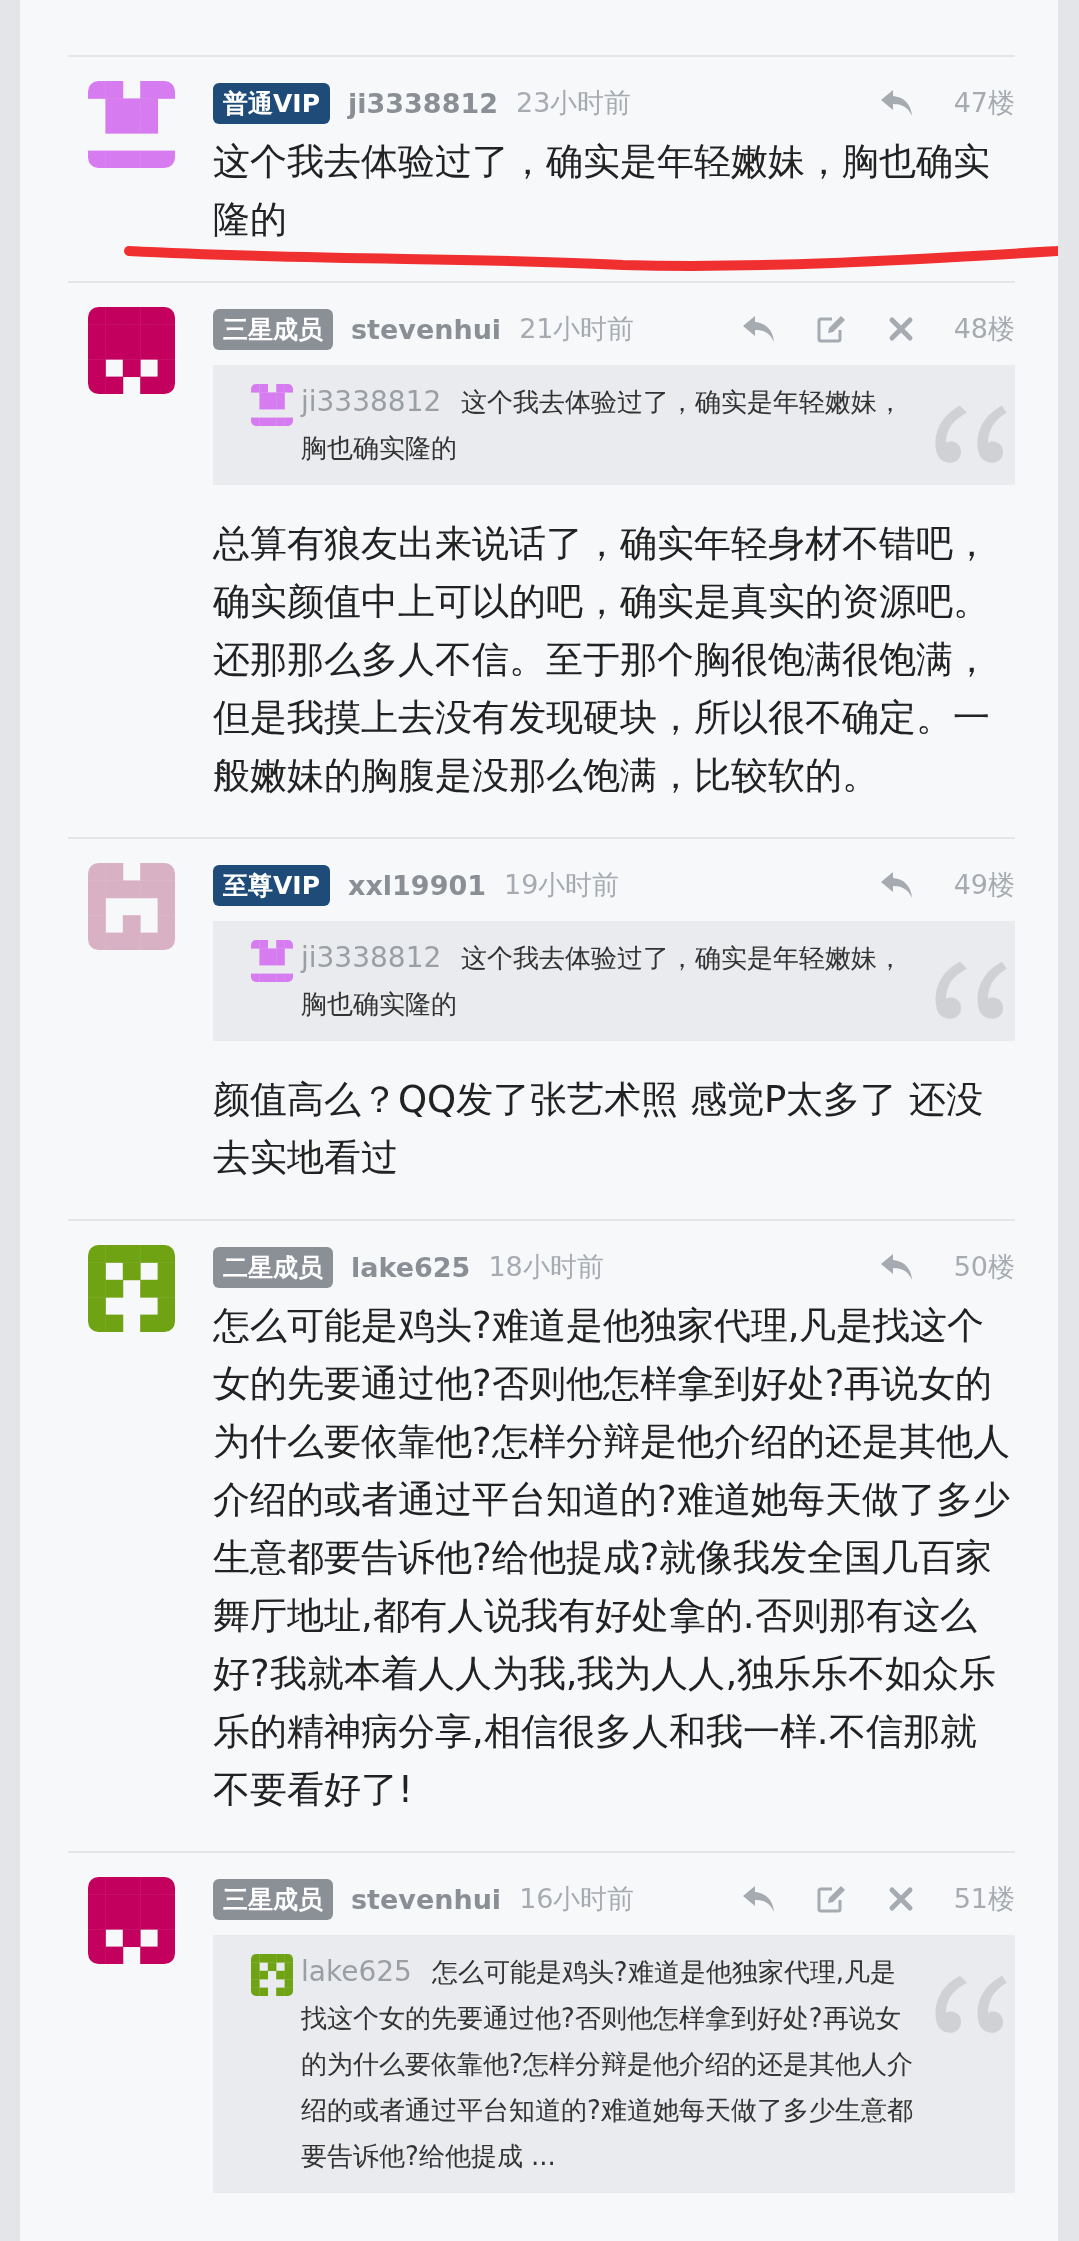 The image size is (1079, 2241). Describe the element at coordinates (577, 1899) in the screenshot. I see `post-time: 16小时前` at that location.